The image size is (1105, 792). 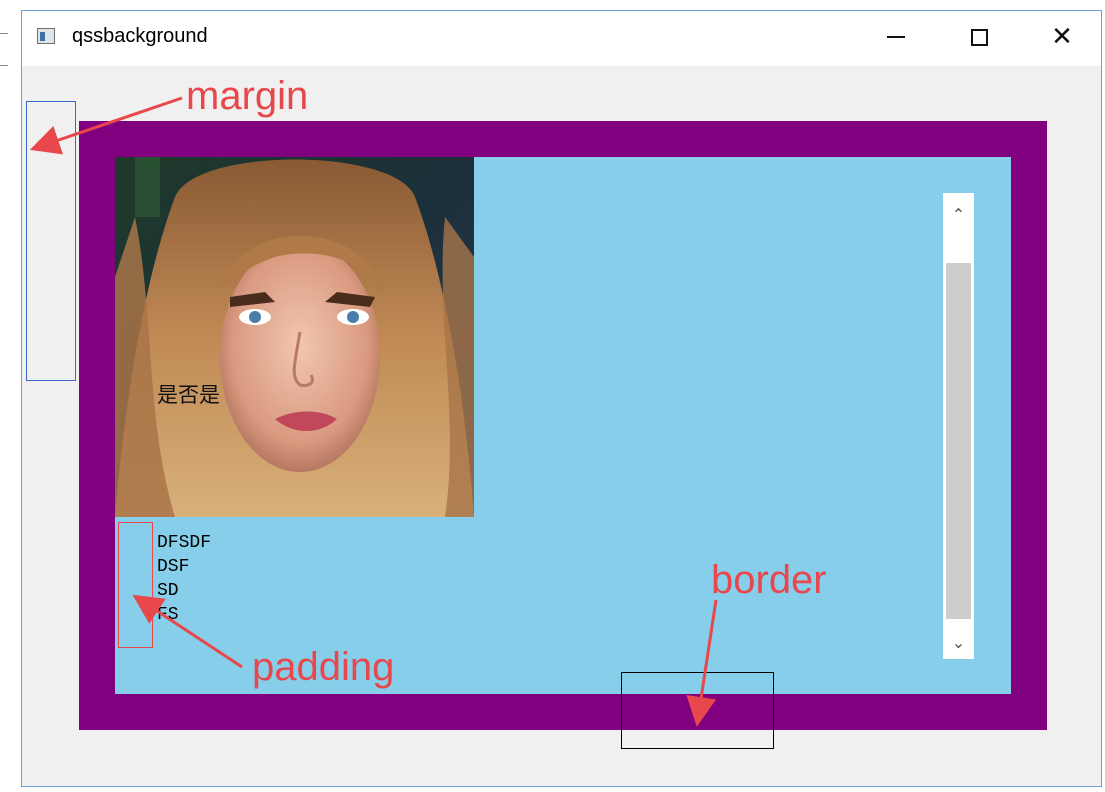 I want to click on maximize-button, so click(x=979, y=37).